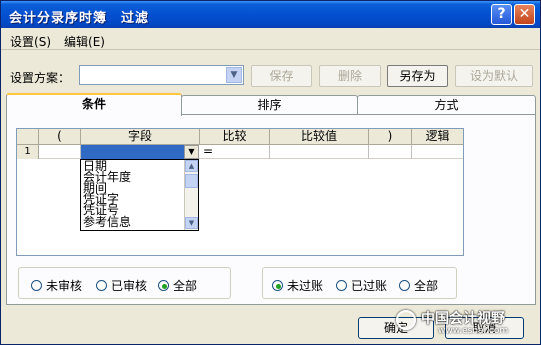  Describe the element at coordinates (101, 285) in the screenshot. I see `radio-audited-icon` at that location.